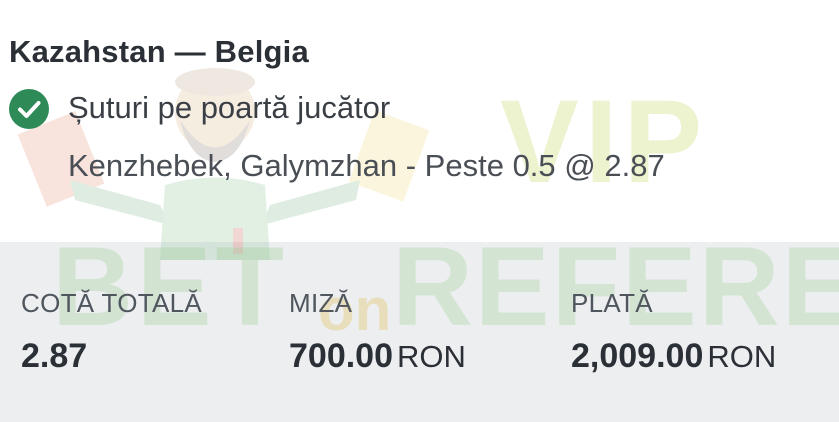  I want to click on bet-selection: Kenzhebek, Galymzhan - Peste 0.5 @ 2.87, so click(366, 165).